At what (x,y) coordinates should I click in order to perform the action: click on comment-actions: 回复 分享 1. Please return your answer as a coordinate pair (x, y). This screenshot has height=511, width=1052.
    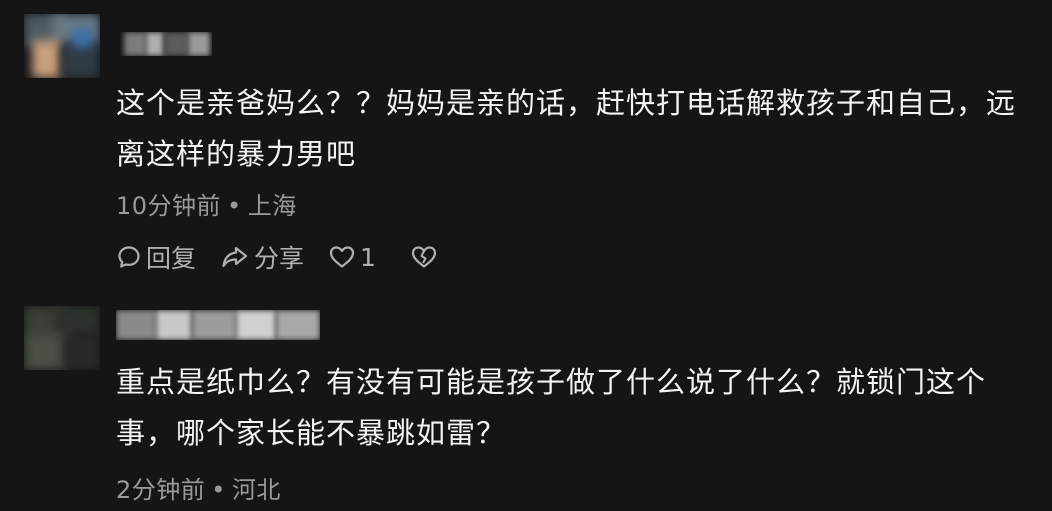
    Looking at the image, I should click on (291, 257).